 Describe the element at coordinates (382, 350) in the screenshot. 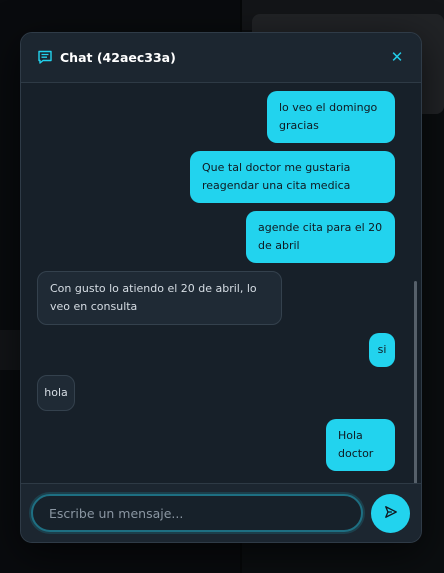

I see `message-bubble-outgoing: si` at that location.